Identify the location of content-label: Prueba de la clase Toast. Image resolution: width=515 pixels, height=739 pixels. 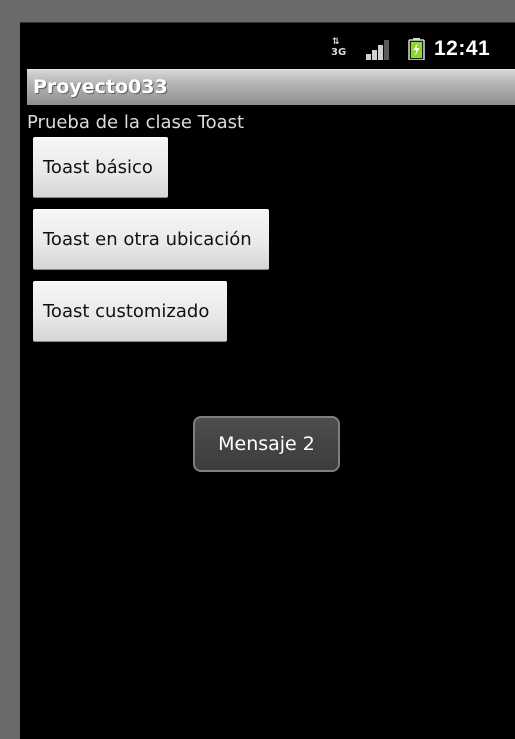
(136, 122).